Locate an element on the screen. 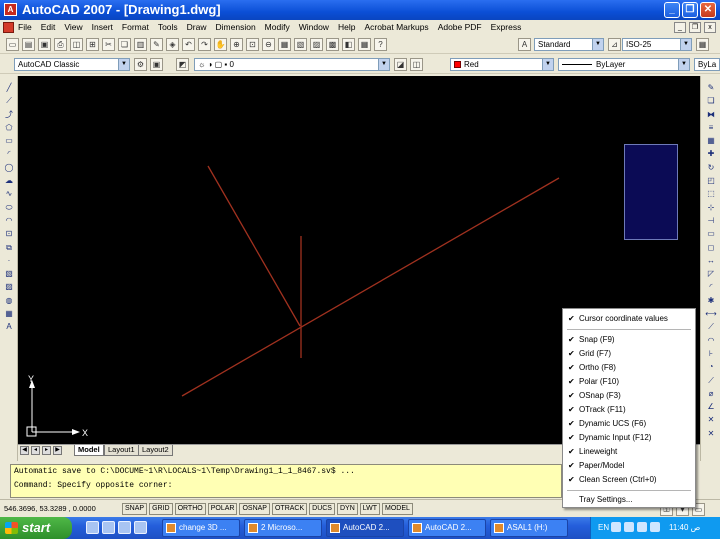 The image size is (720, 539). join-icon: ↔ is located at coordinates (711, 261).